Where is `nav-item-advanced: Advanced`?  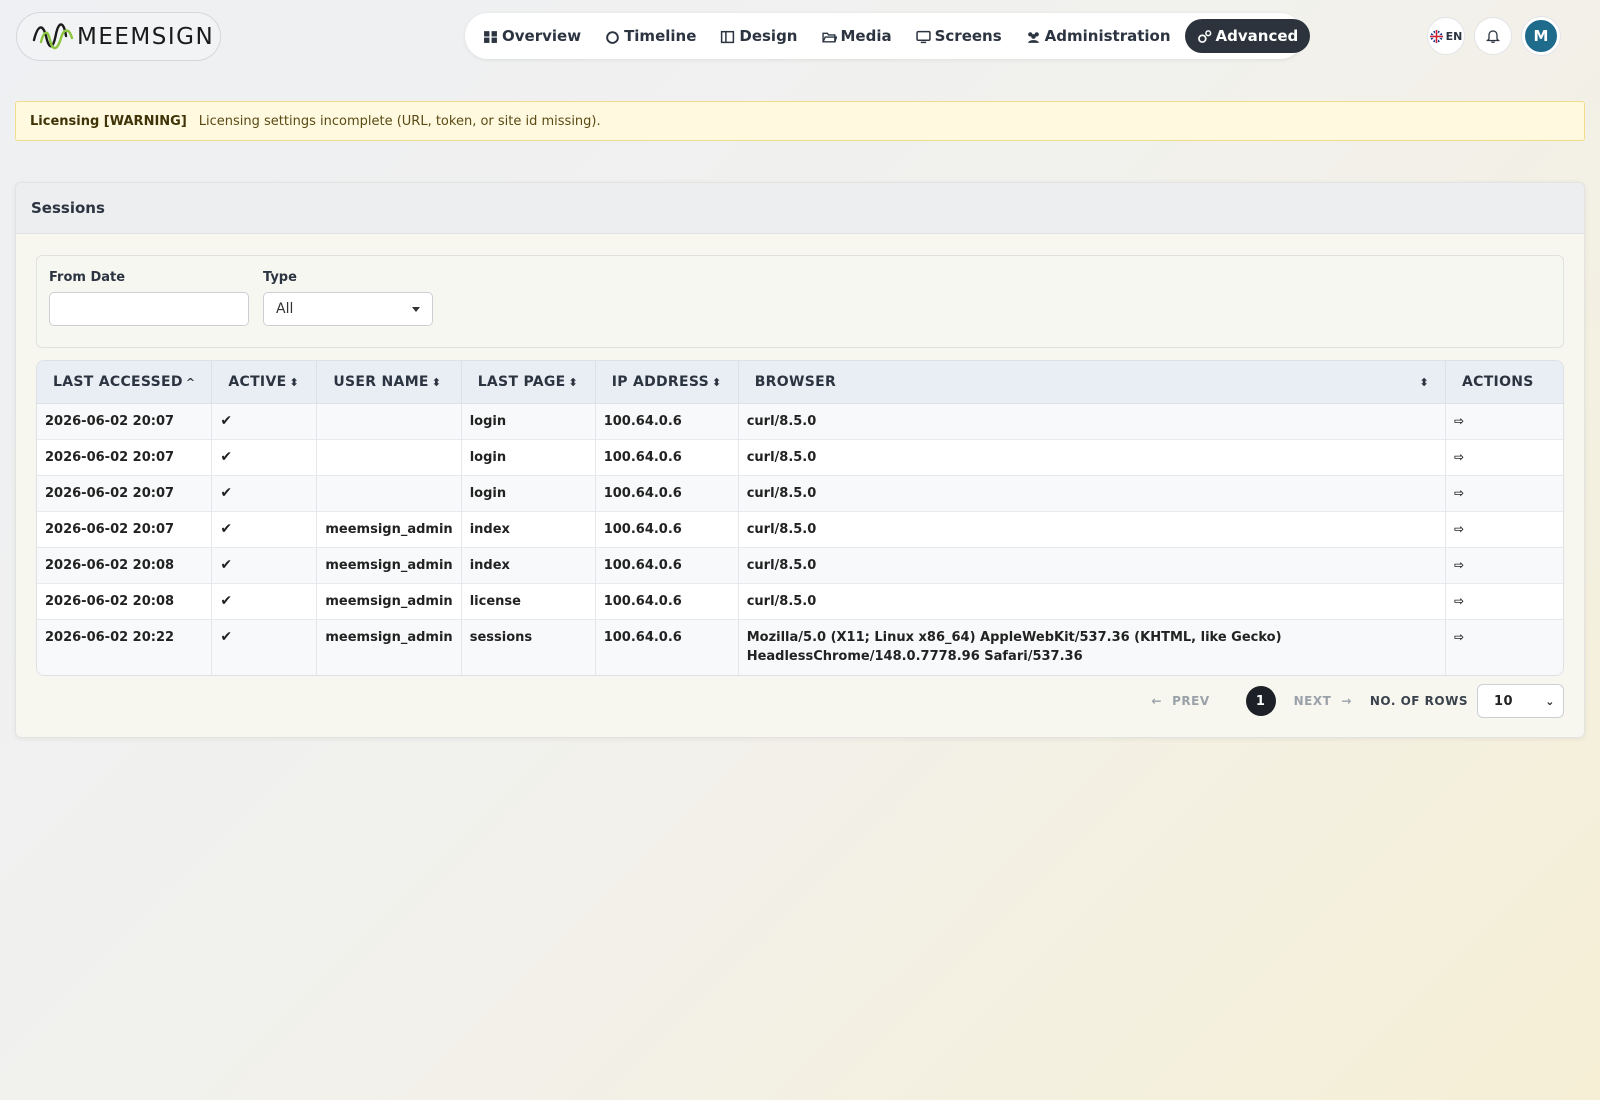
nav-item-advanced: Advanced is located at coordinates (1247, 36).